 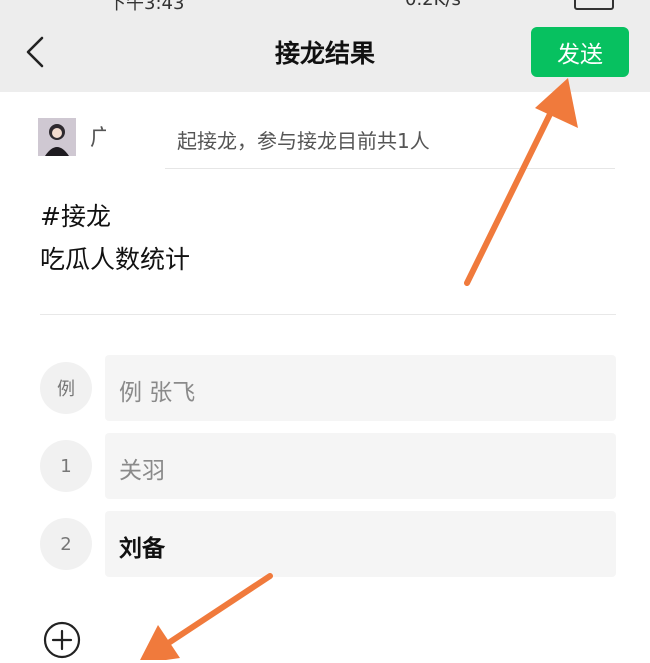 I want to click on send-button: 发送, so click(x=580, y=52).